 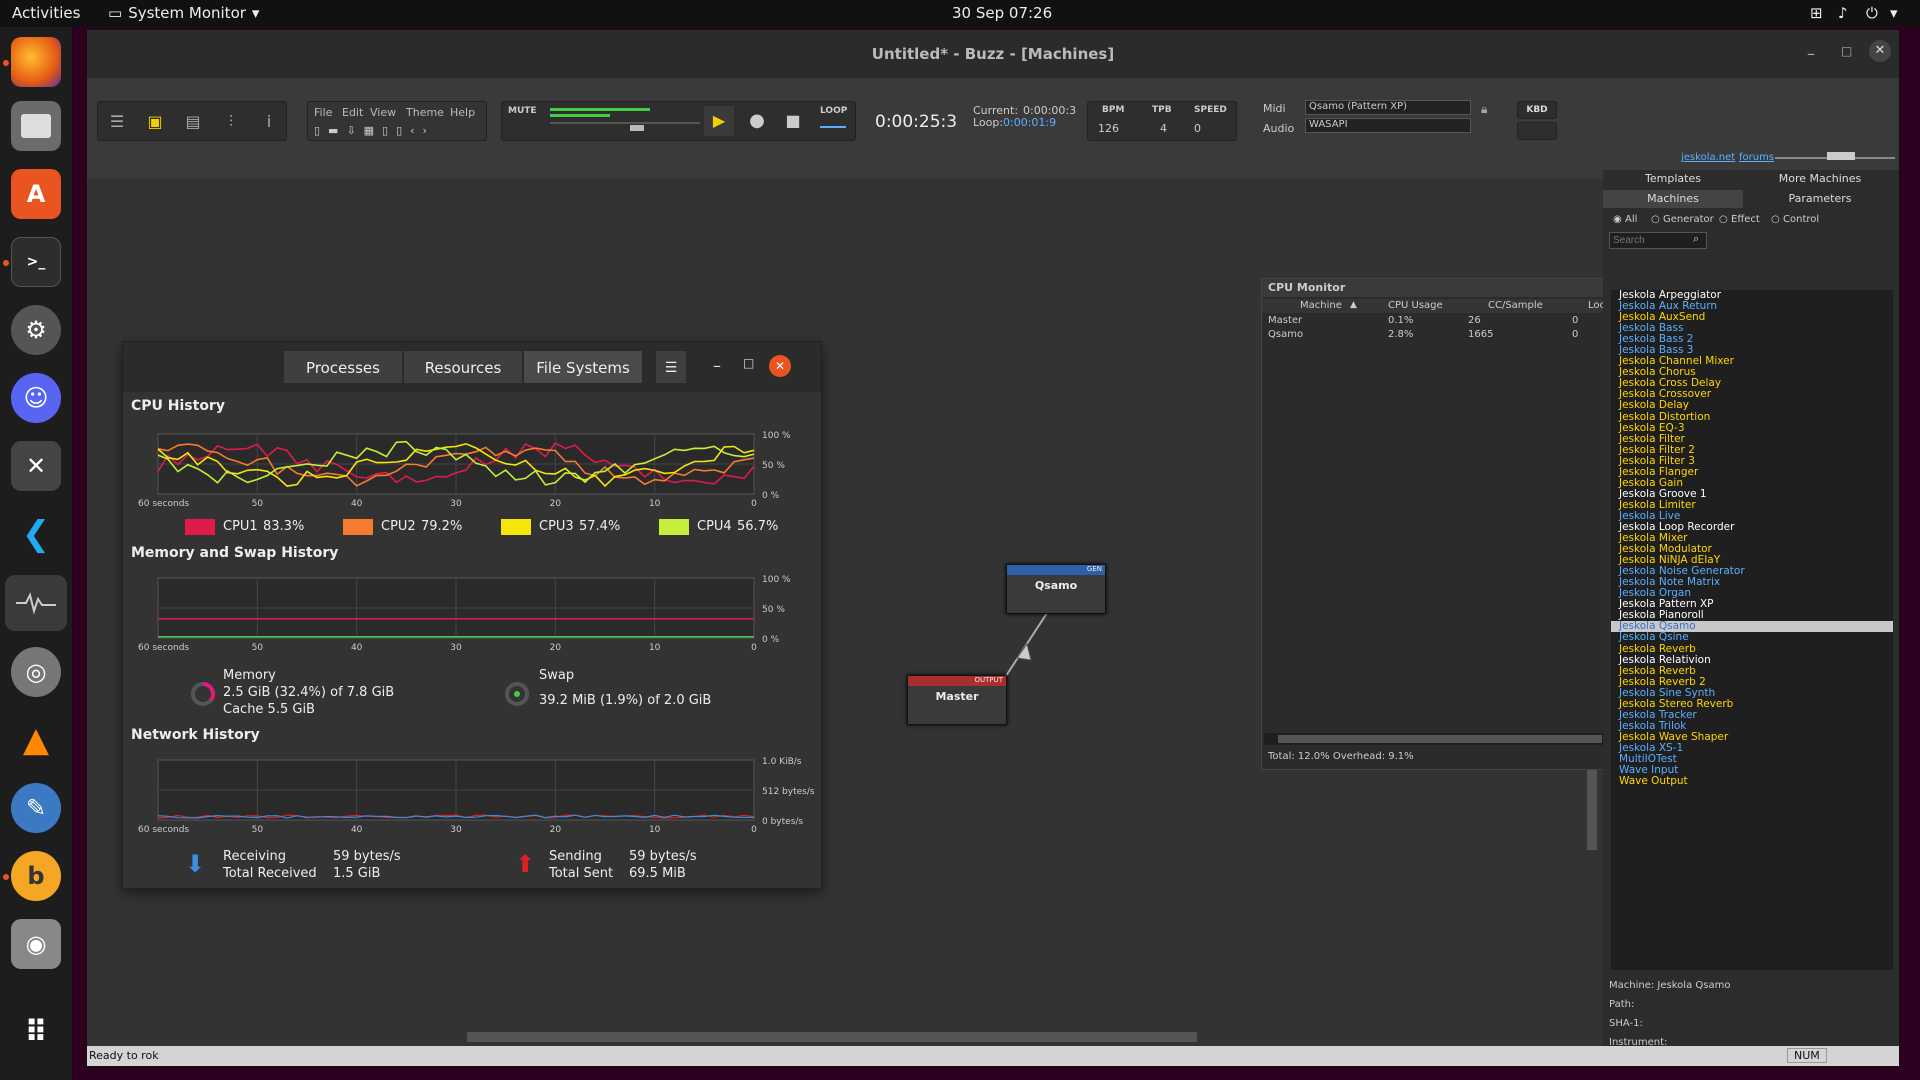 I want to click on memory-usage: 2.5 GiB (32.4%) of 7.8 GiB, so click(x=309, y=692).